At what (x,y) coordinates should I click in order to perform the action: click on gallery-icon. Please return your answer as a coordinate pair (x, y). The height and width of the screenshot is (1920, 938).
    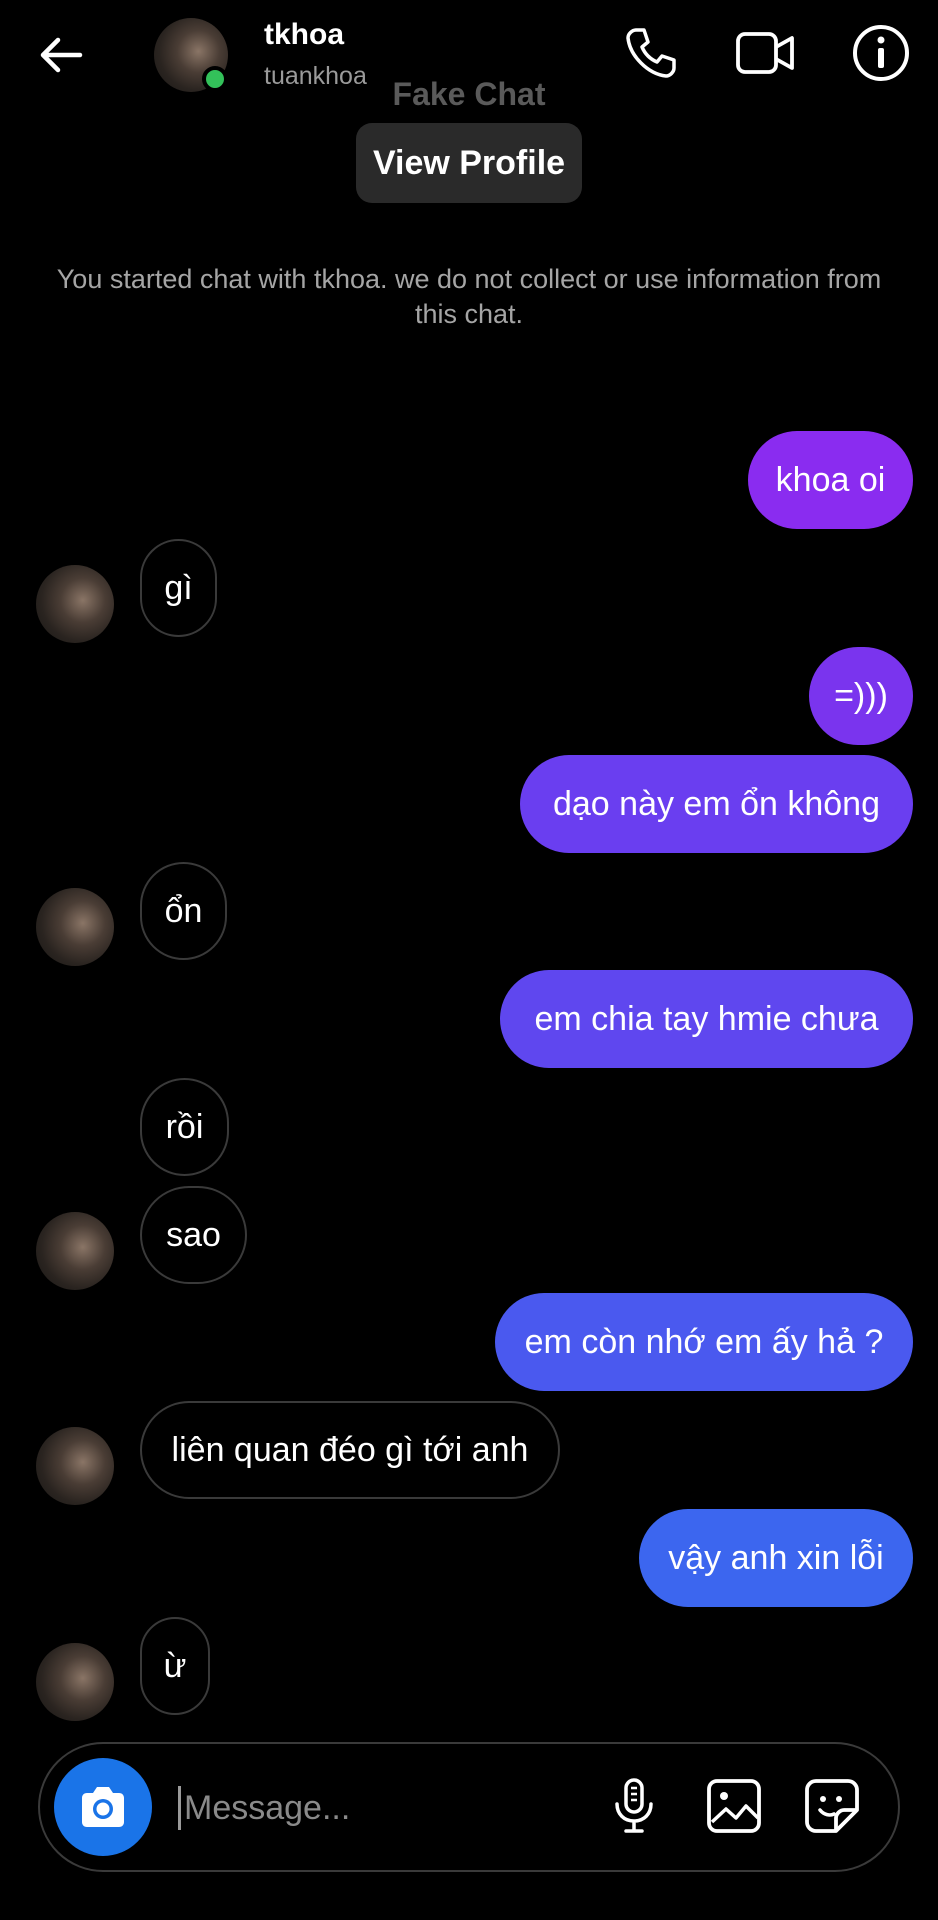
    Looking at the image, I should click on (734, 1806).